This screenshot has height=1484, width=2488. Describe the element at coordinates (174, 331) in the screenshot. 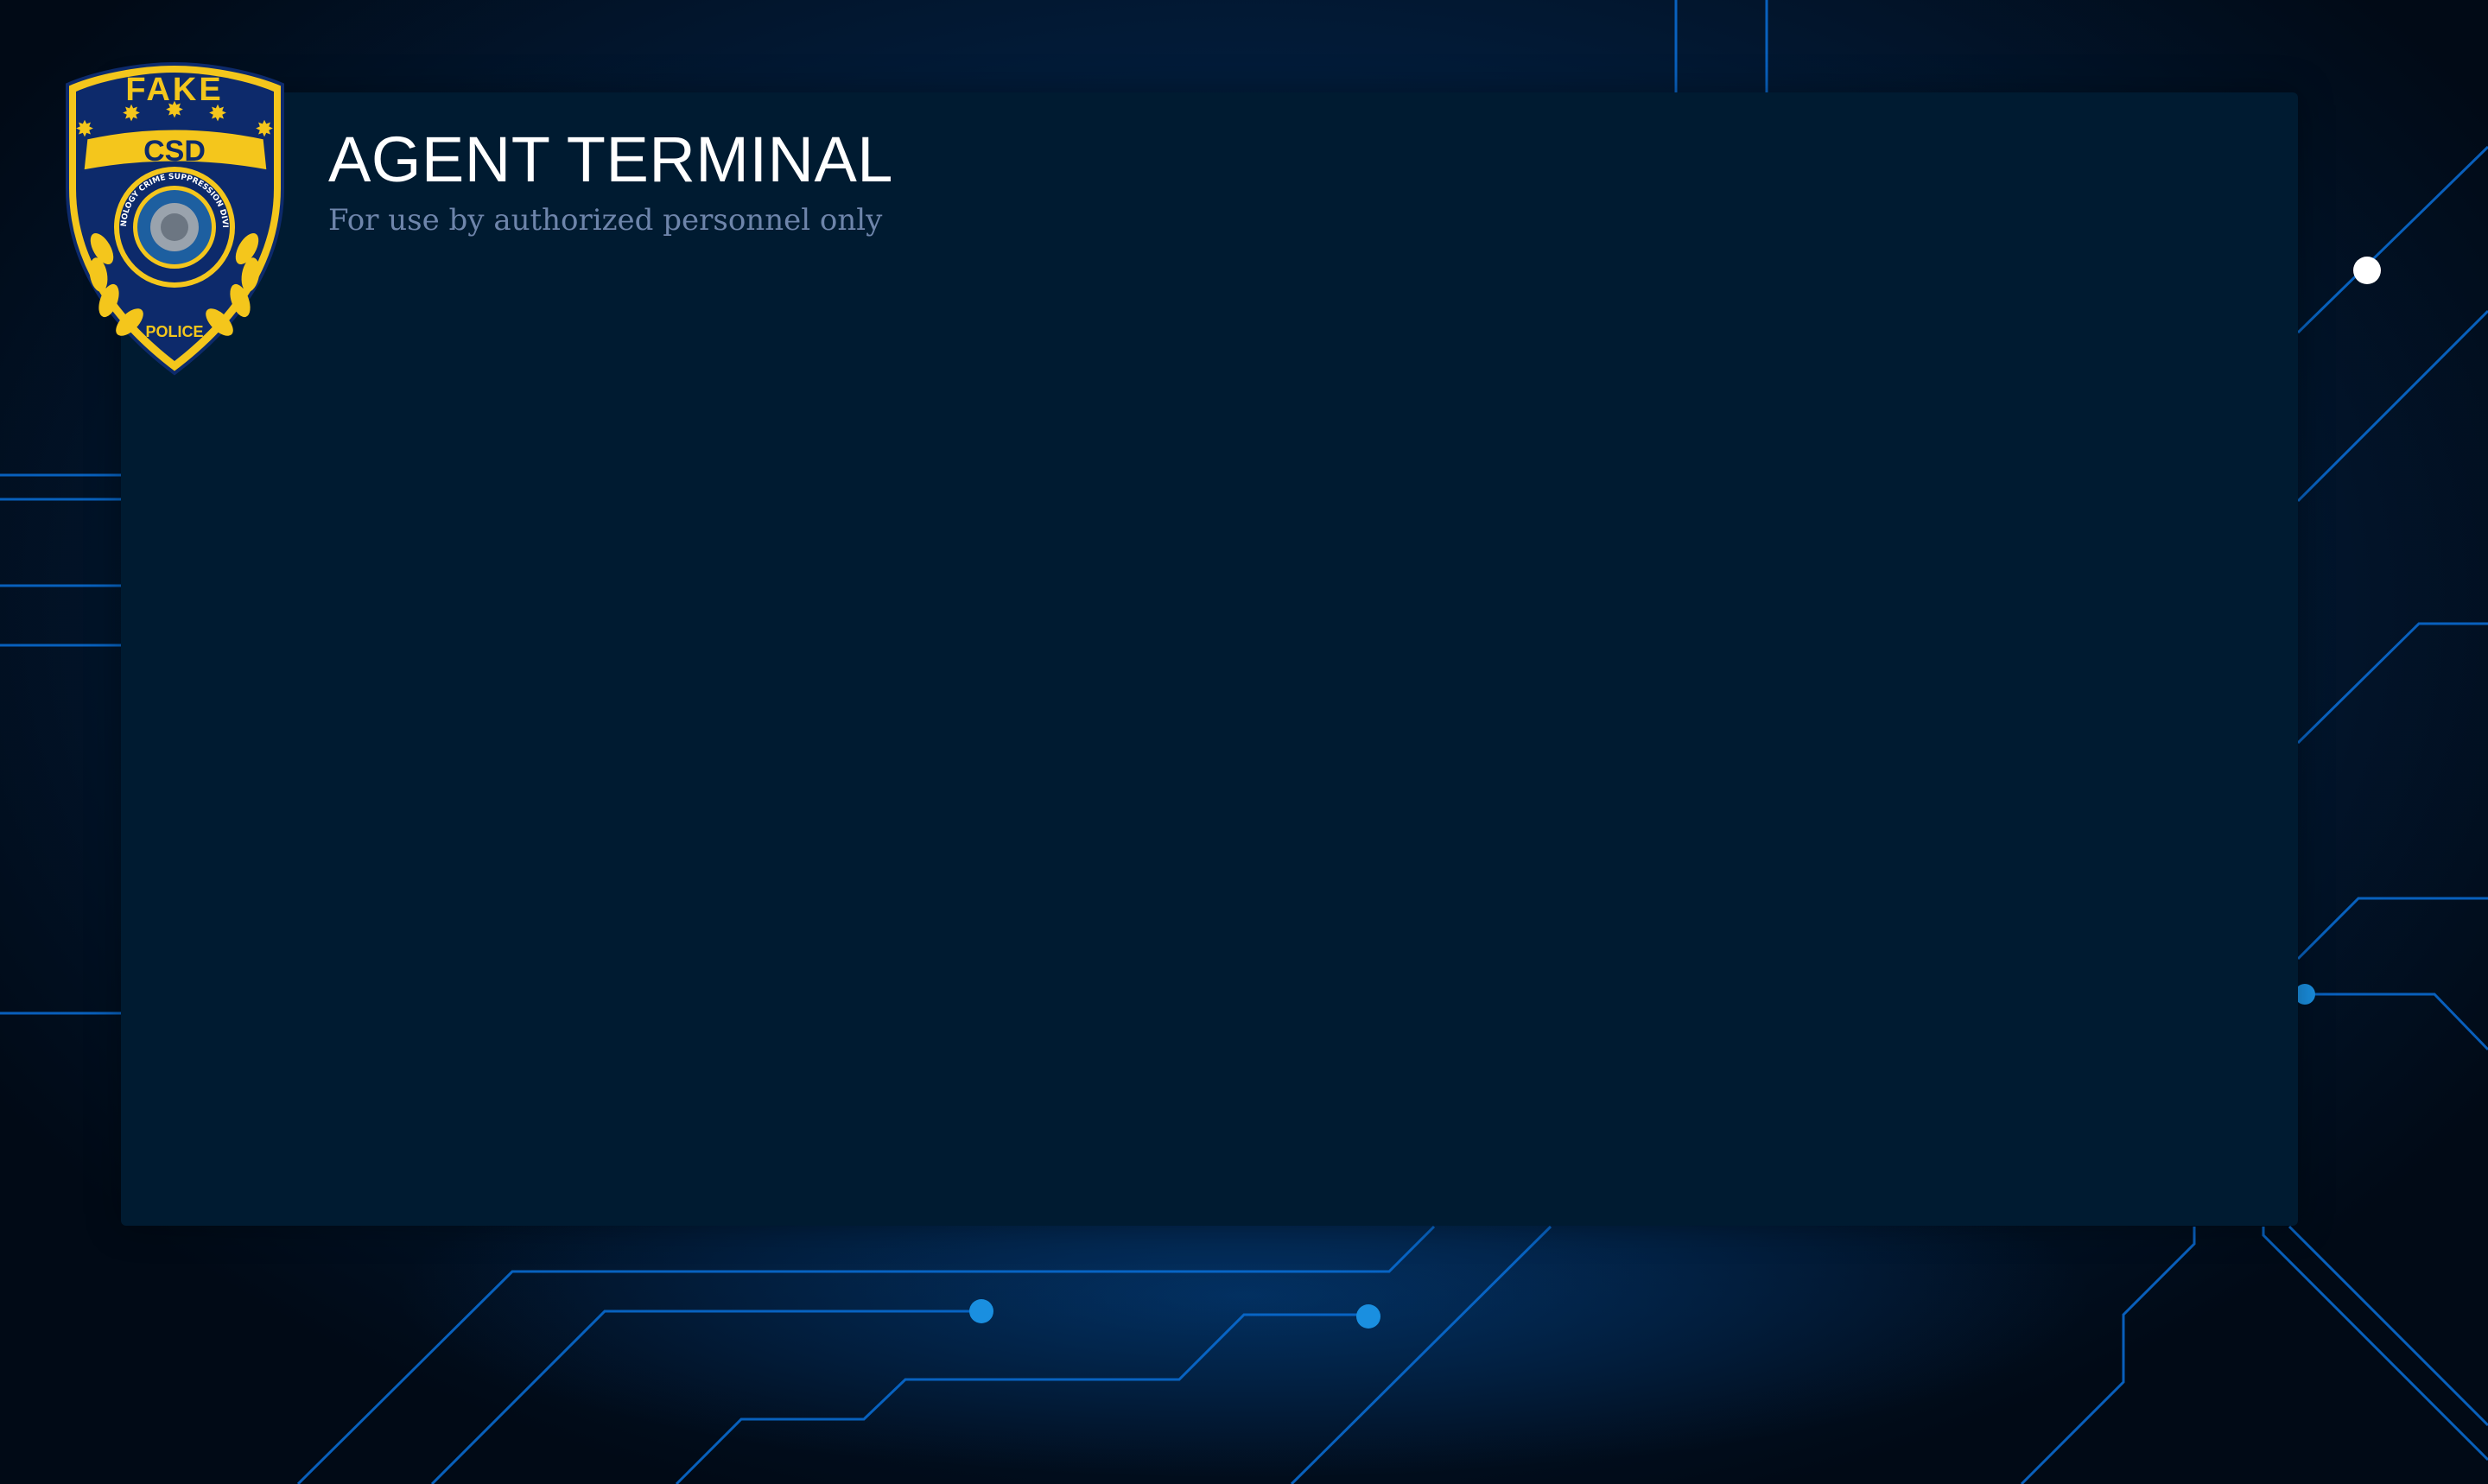

I see `badge-bottom-text: POLICE` at that location.